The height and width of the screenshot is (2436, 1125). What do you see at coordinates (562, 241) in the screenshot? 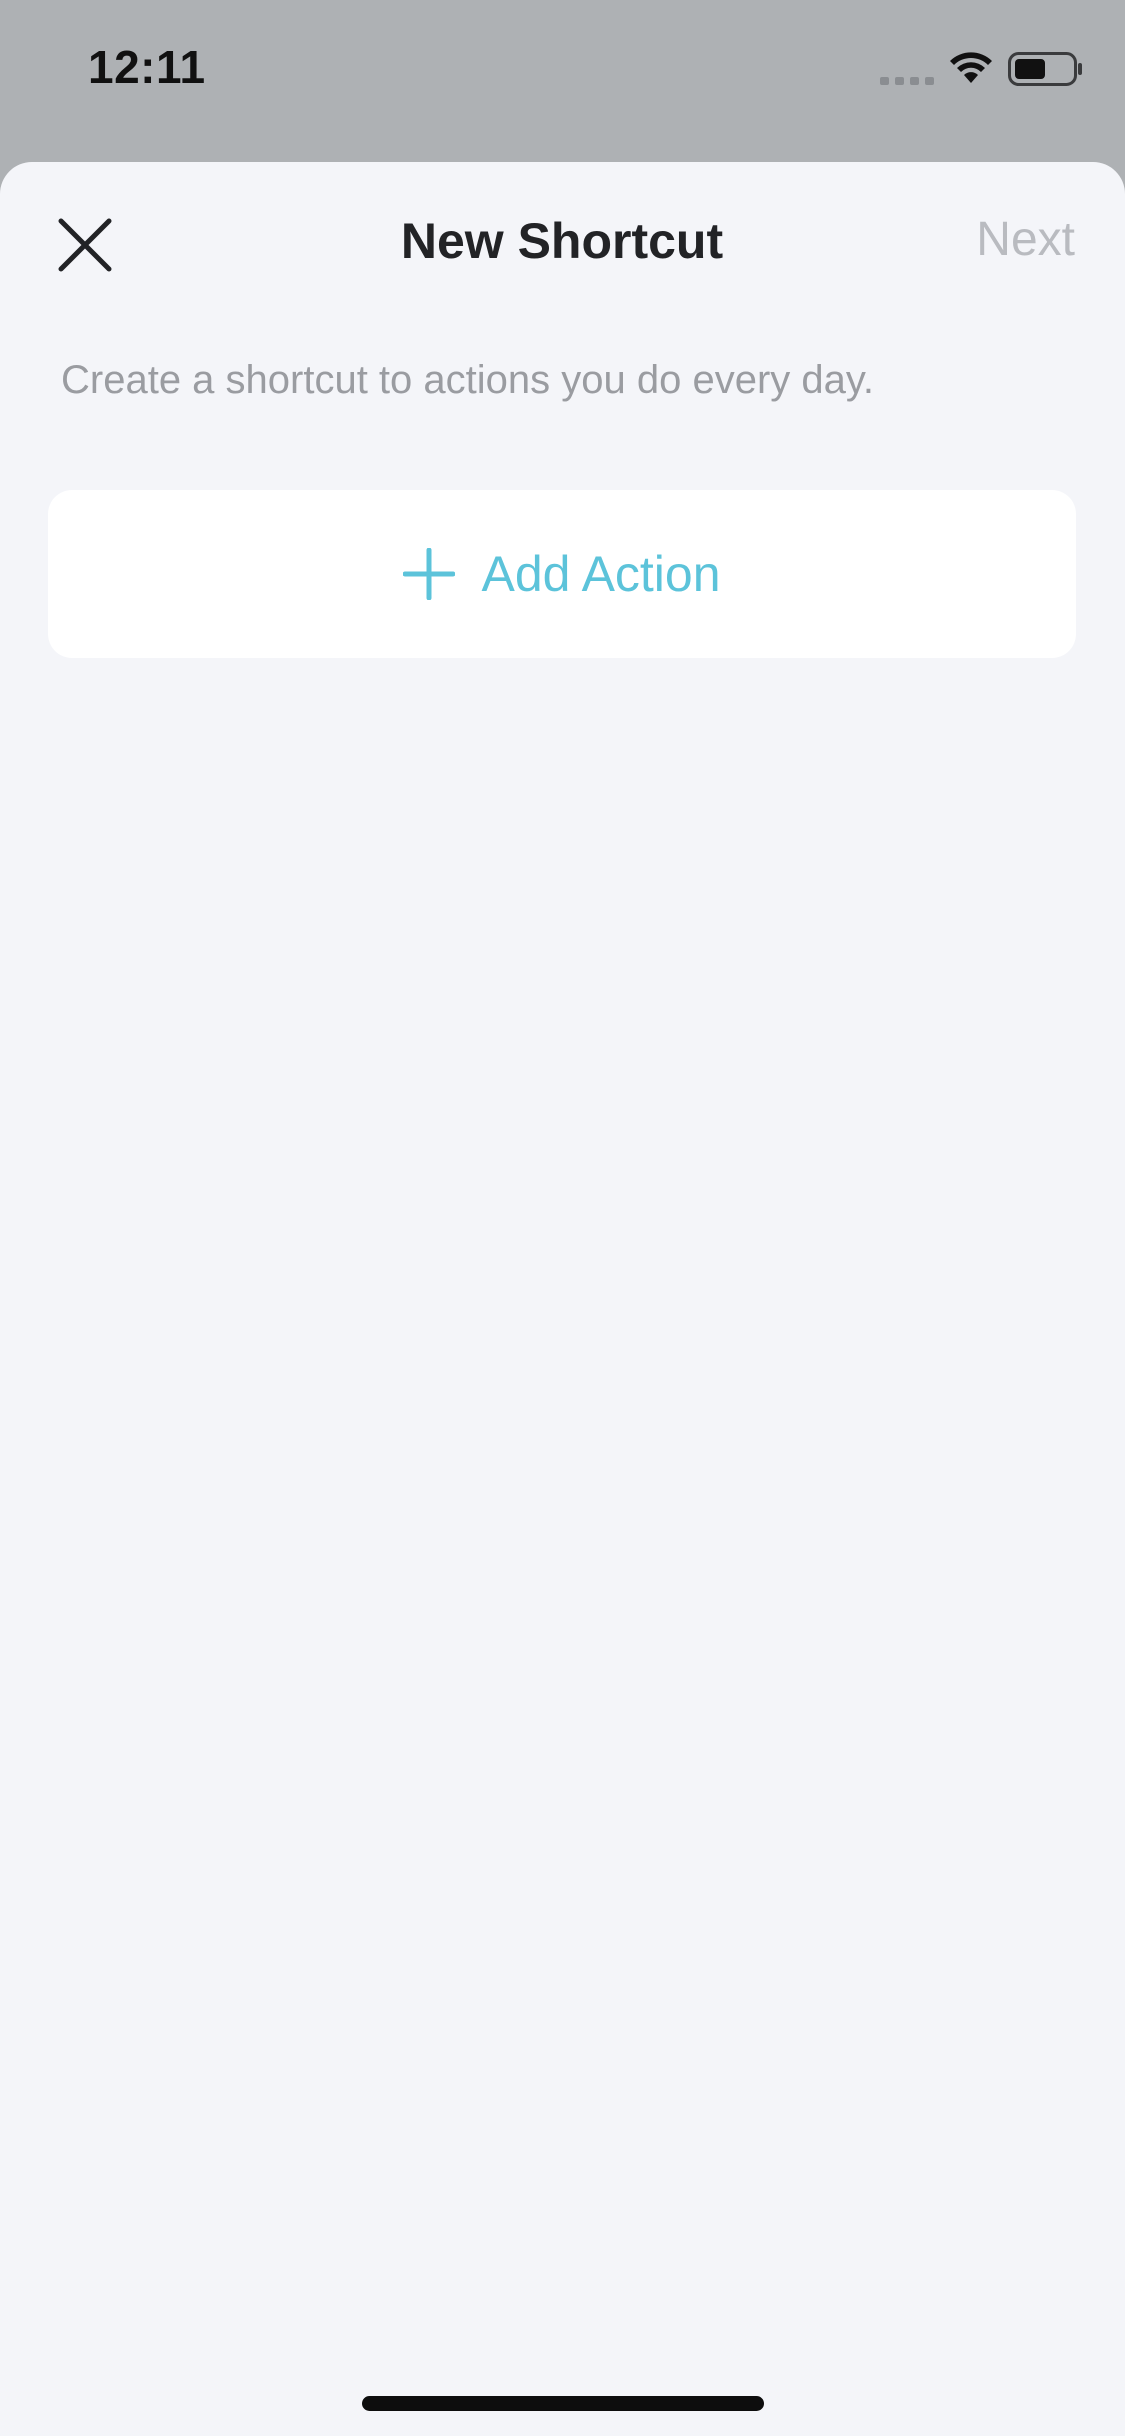
I see `page-title: New Shortcut` at bounding box center [562, 241].